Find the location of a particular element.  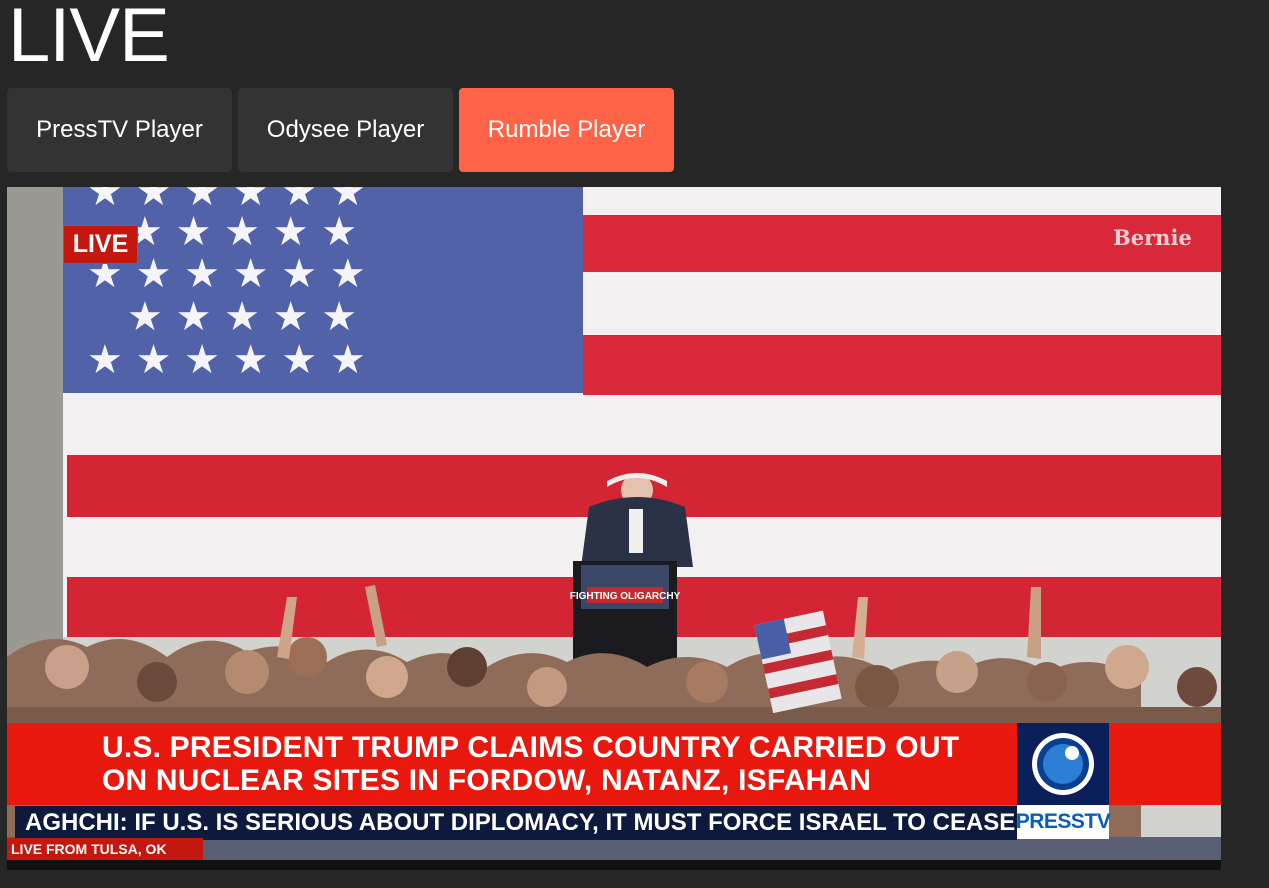

tab-odysee-player: Odysee Player is located at coordinates (345, 130).